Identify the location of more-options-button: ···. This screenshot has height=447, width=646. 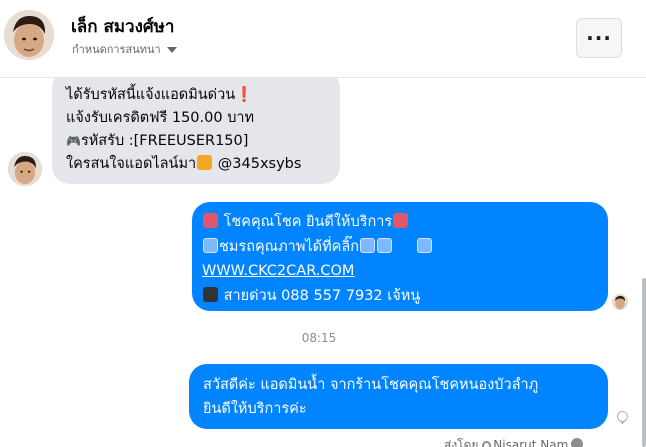
(599, 38).